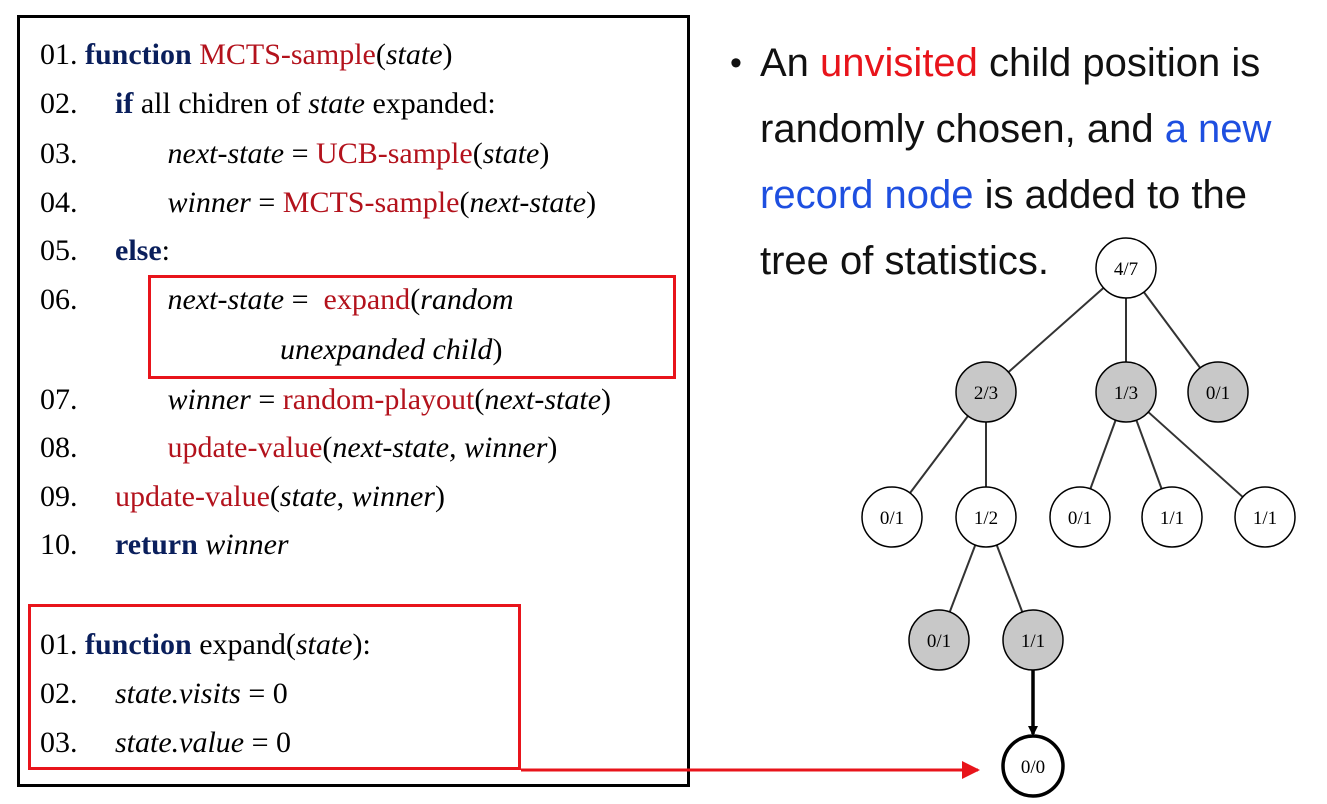 The height and width of the screenshot is (804, 1327). I want to click on tree-node-label: 4/7, so click(1126, 269).